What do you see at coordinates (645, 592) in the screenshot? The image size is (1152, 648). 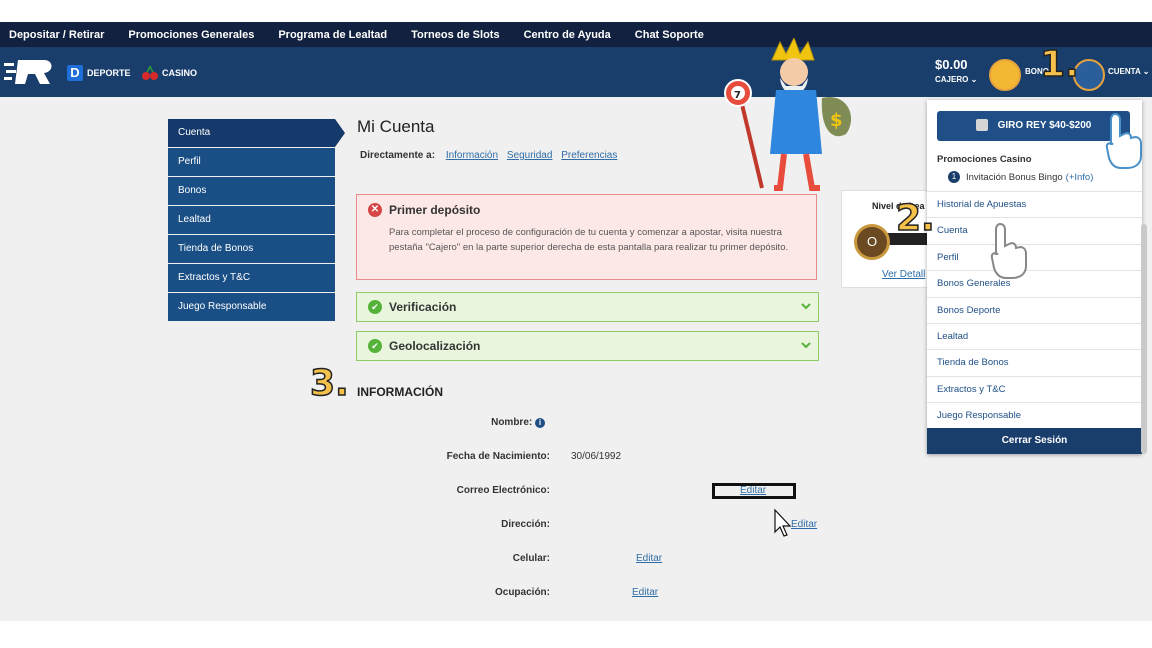 I see `edit-ocupacion-link: Editar` at bounding box center [645, 592].